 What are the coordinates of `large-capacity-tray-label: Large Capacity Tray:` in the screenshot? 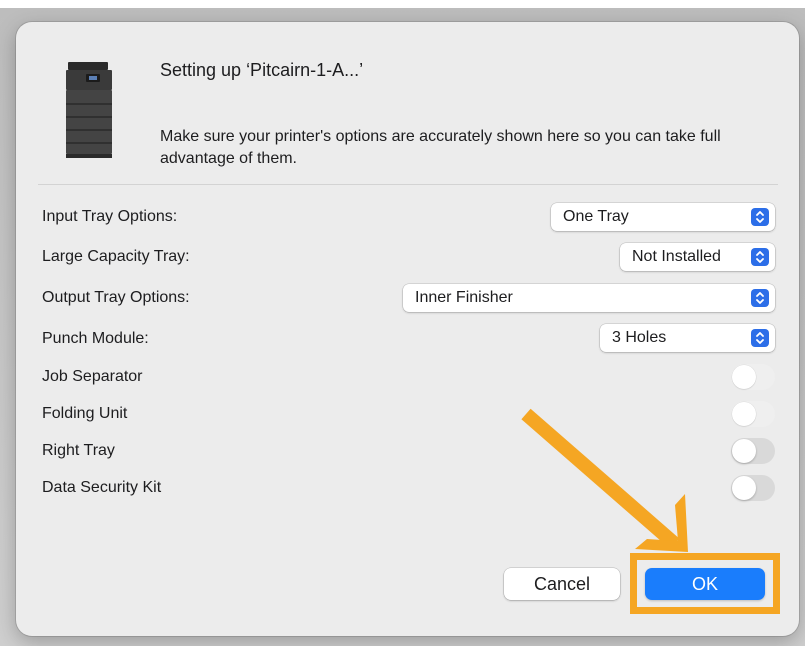 It's located at (116, 256).